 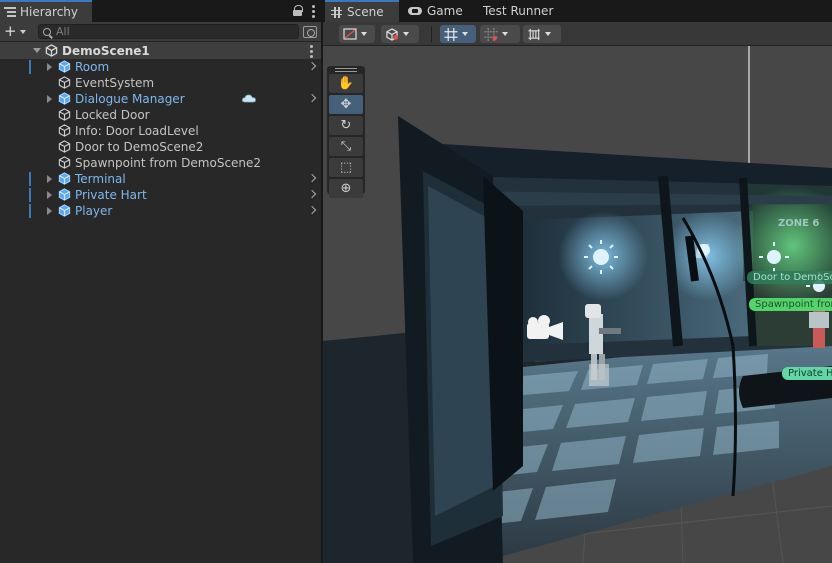 I want to click on tab-hierarchy: Hierarchy, so click(x=46, y=11).